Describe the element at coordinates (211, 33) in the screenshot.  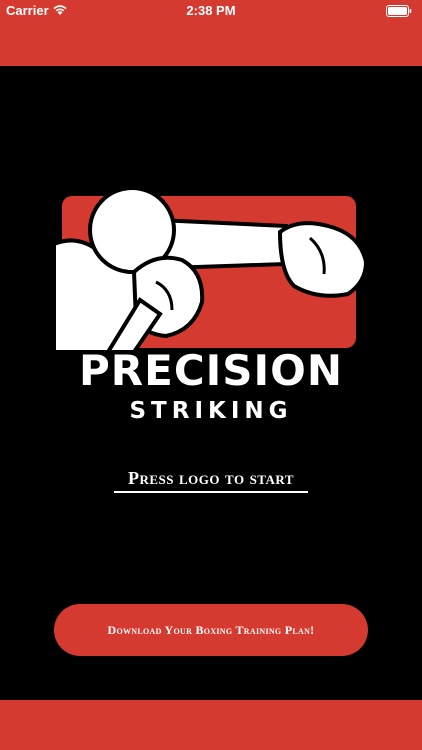
I see `top-header-bar: Carrier 2:38 PM` at that location.